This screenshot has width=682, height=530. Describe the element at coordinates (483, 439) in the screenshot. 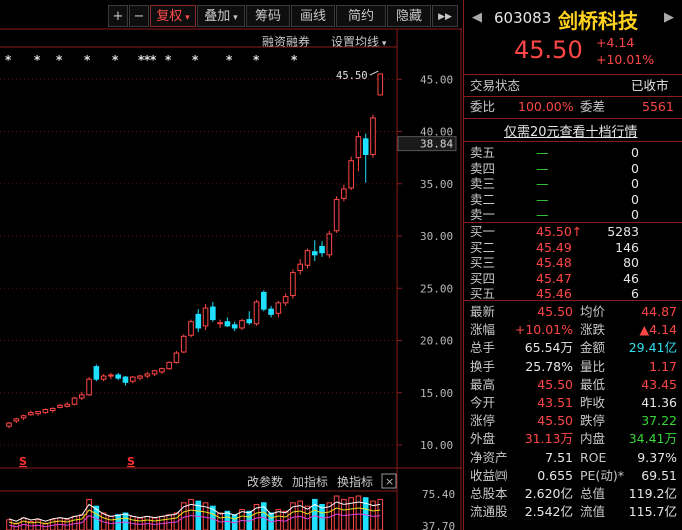

I see `stat-label: 外盘` at that location.